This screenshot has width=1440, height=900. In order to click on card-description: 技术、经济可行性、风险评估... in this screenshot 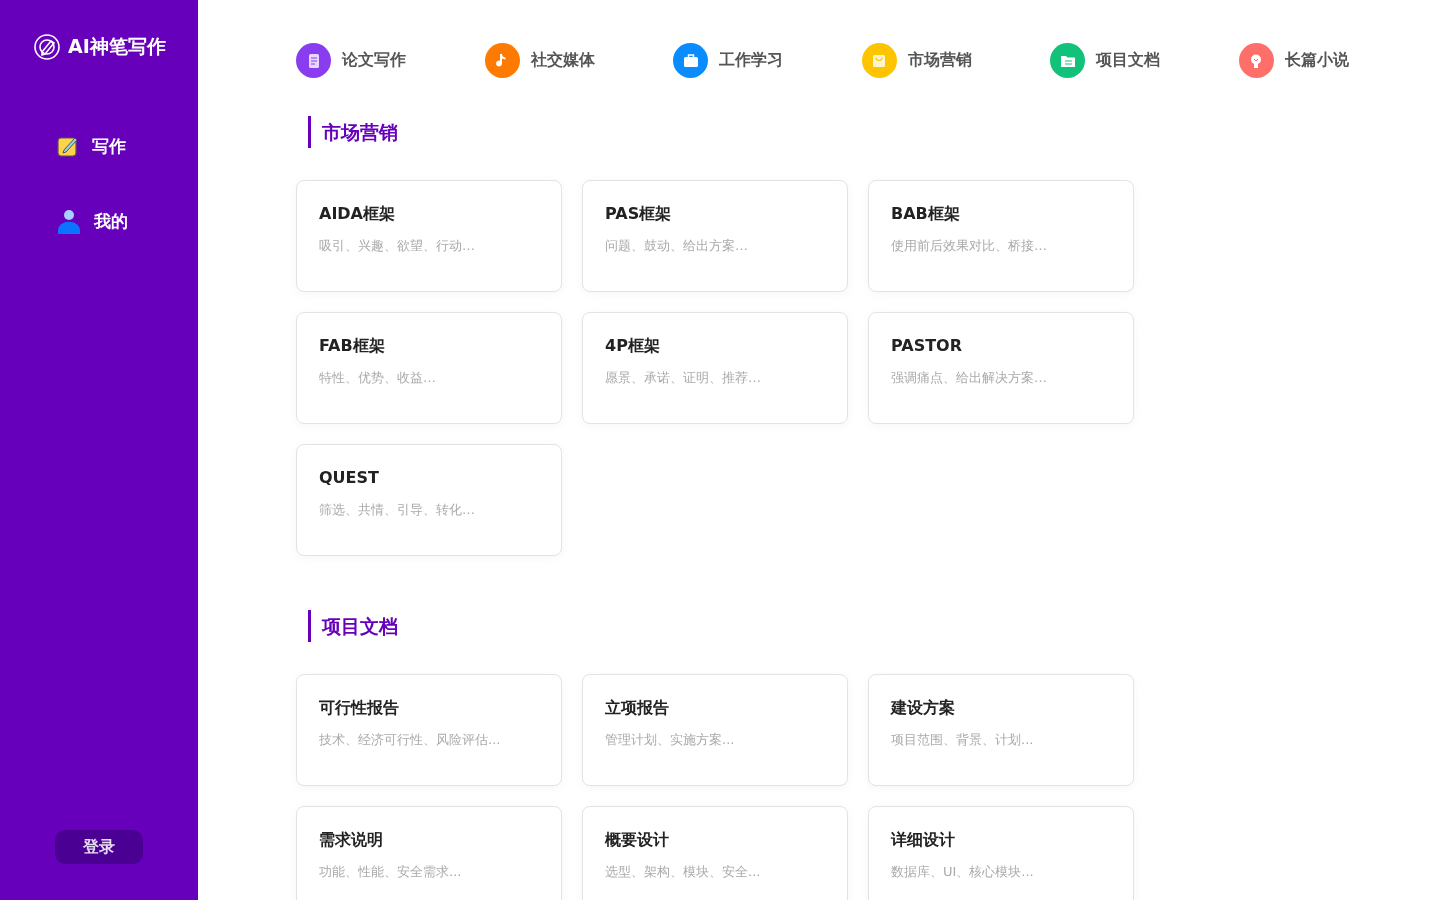, I will do `click(410, 740)`.